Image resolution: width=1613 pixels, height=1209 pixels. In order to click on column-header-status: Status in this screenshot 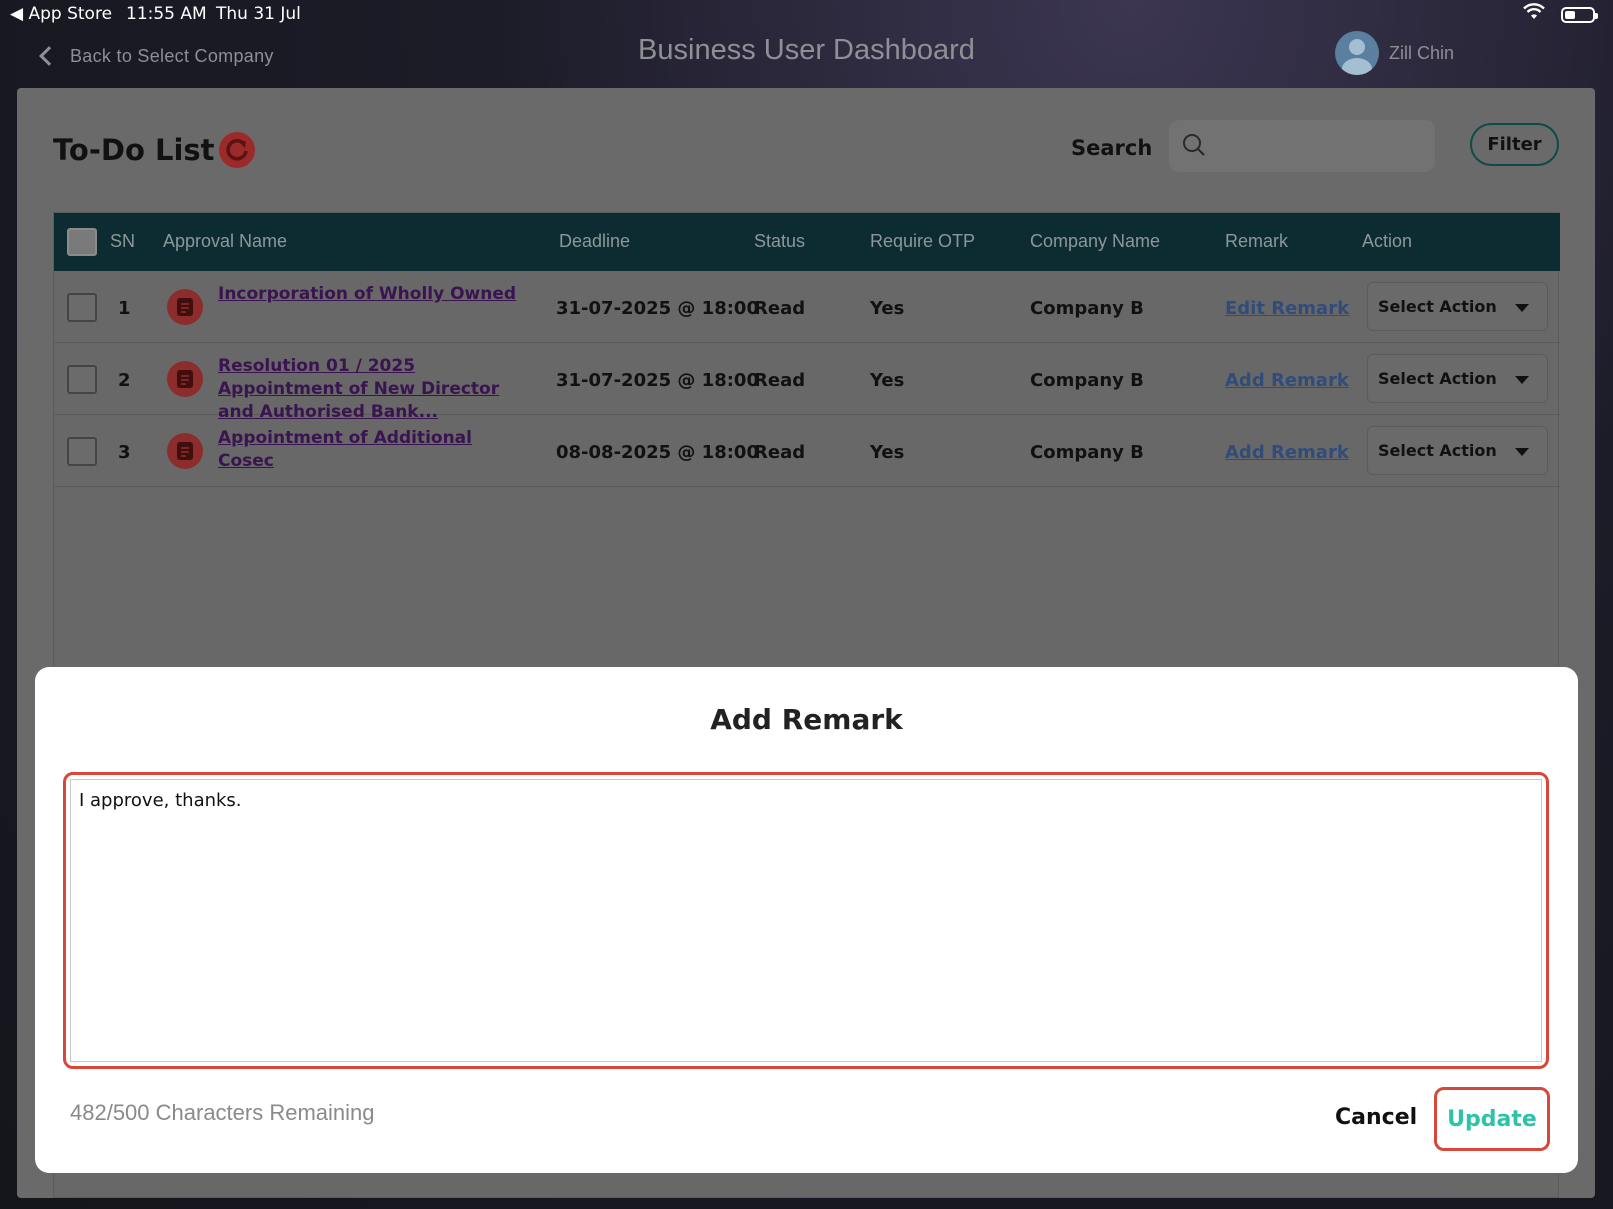, I will do `click(780, 241)`.